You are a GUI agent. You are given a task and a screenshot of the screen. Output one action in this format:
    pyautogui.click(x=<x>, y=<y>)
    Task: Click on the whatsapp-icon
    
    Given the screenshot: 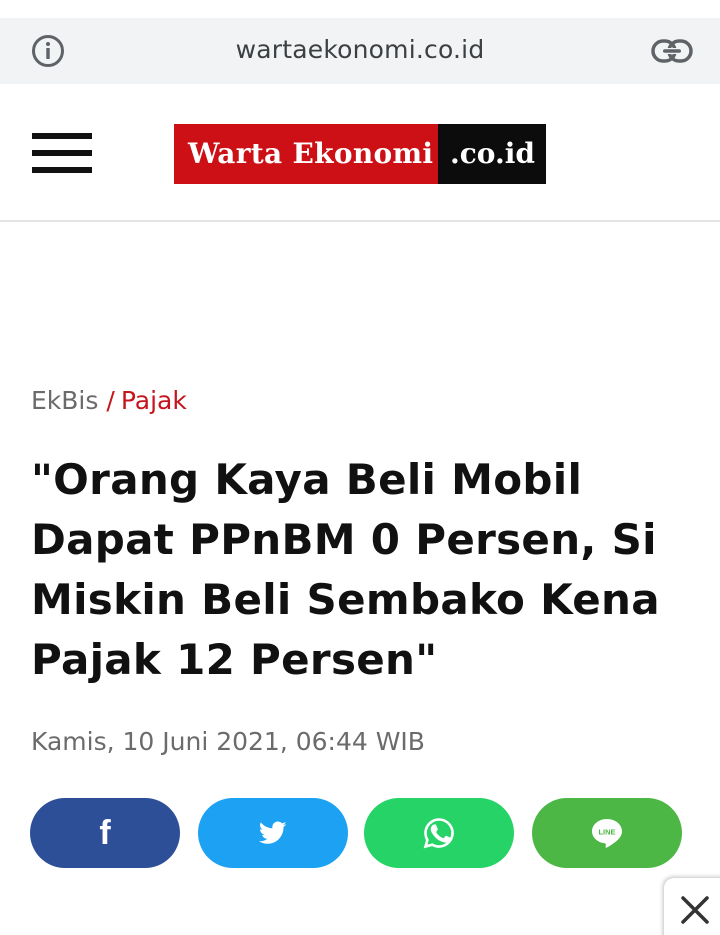 What is the action you would take?
    pyautogui.click(x=438, y=833)
    